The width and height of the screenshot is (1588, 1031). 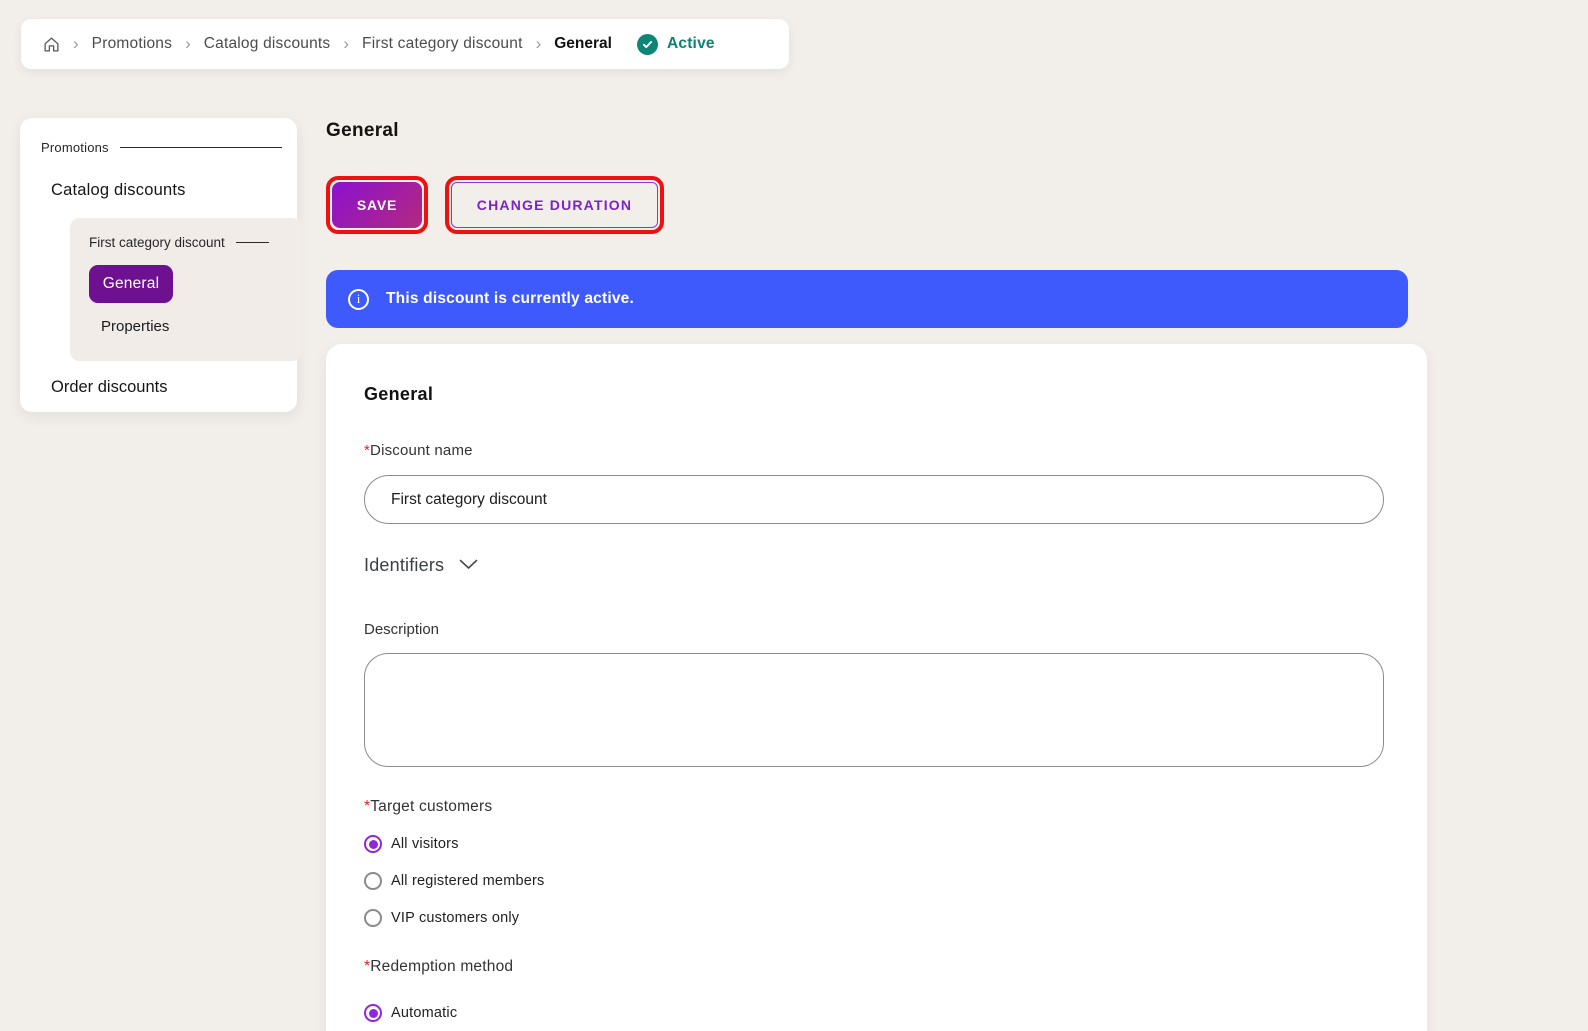 I want to click on breadcrumb-item-general: General, so click(x=583, y=44).